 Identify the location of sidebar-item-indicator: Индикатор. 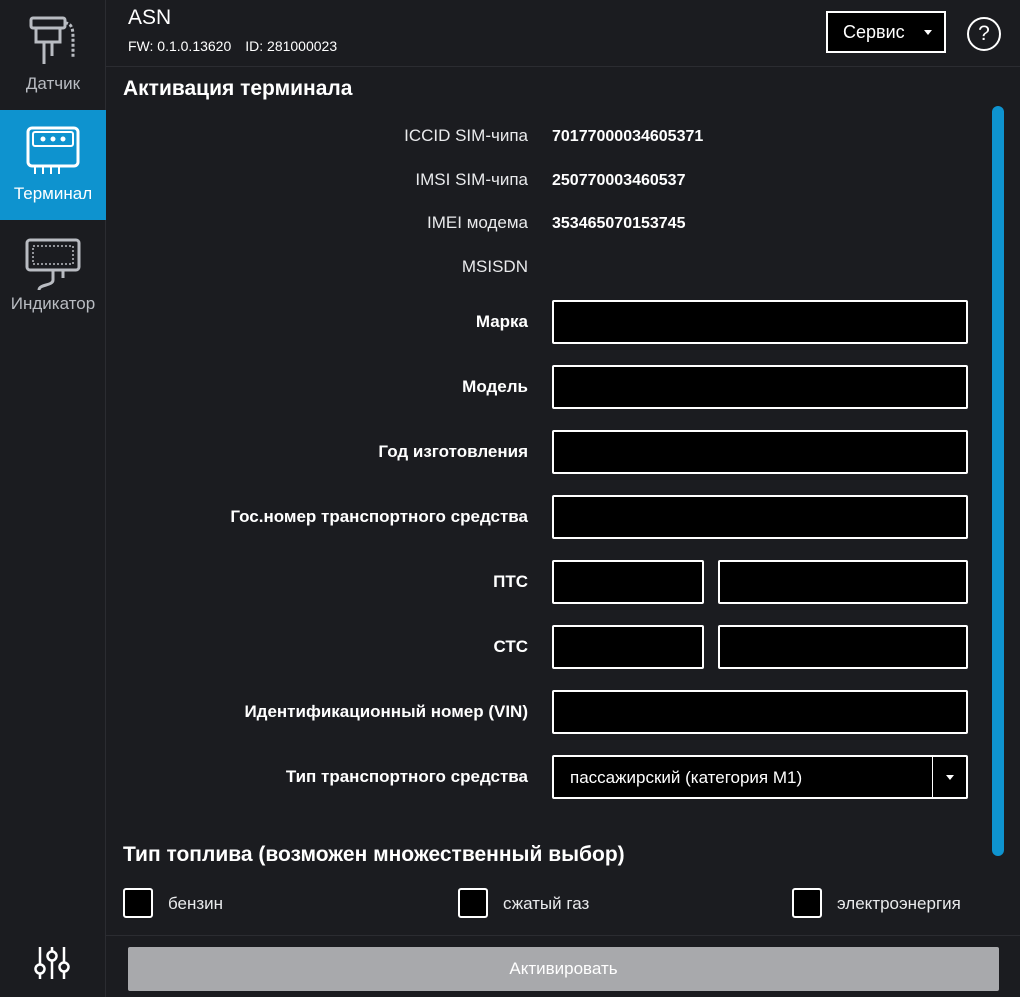
(53, 275).